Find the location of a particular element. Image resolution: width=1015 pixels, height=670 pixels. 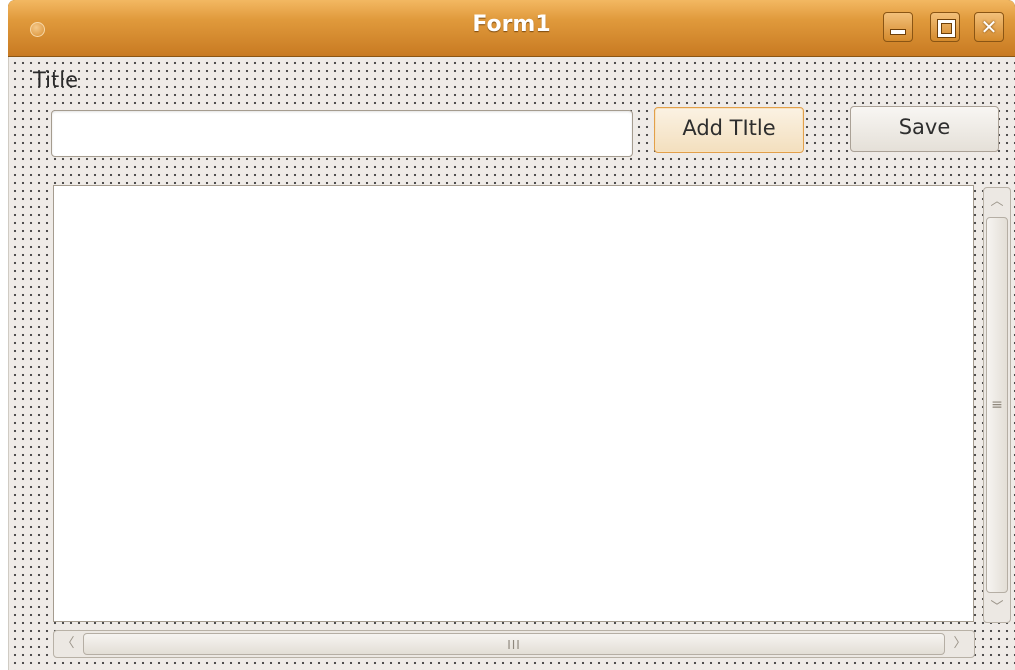

maximize-icon is located at coordinates (945, 27).